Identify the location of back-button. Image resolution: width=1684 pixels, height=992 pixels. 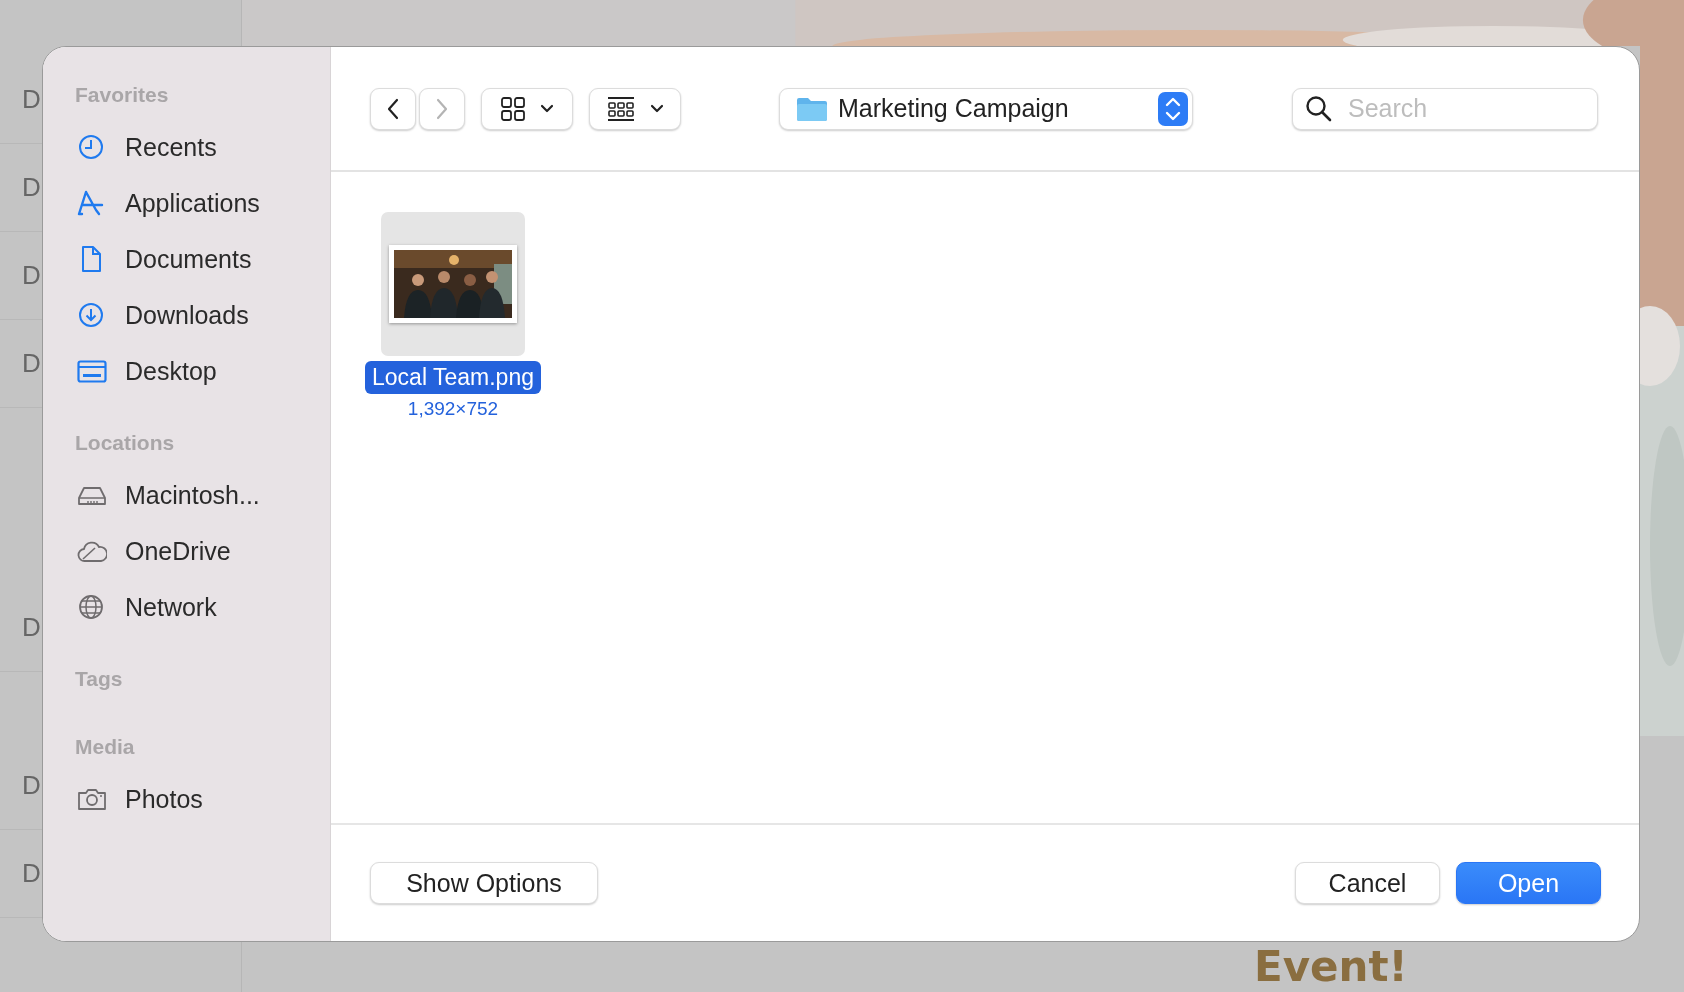
(393, 108).